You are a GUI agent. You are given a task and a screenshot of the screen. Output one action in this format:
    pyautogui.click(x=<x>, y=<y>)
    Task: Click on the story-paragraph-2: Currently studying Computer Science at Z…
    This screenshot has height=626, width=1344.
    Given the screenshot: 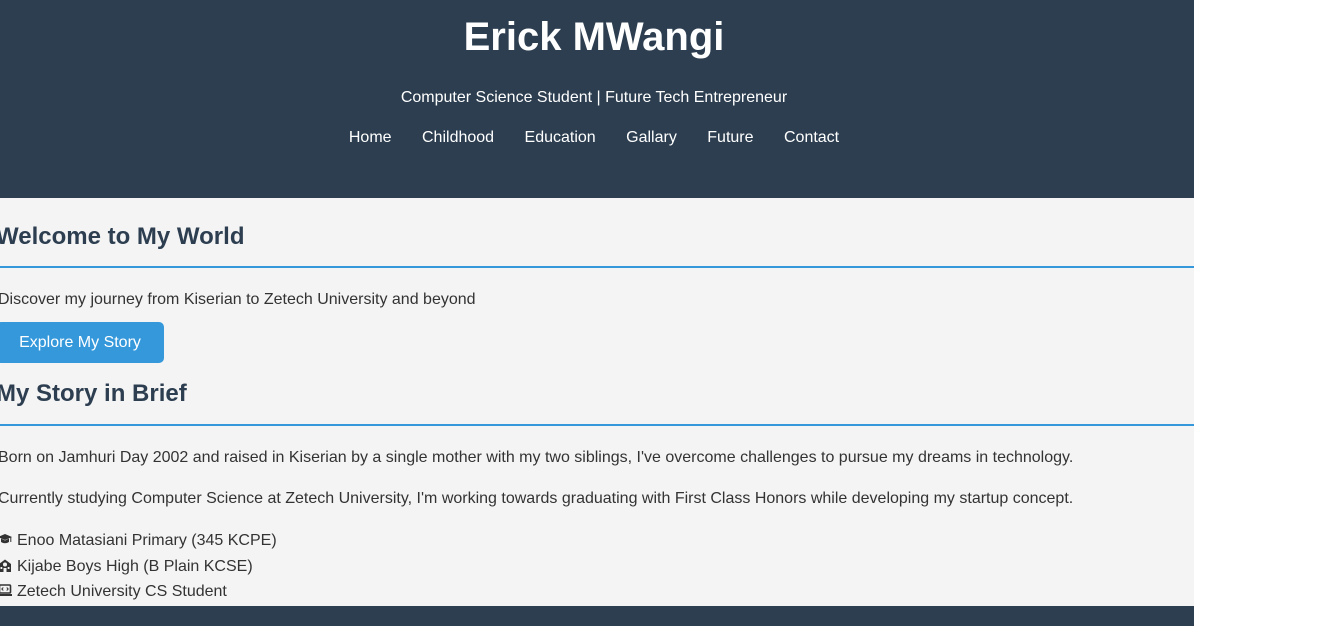 What is the action you would take?
    pyautogui.click(x=537, y=498)
    